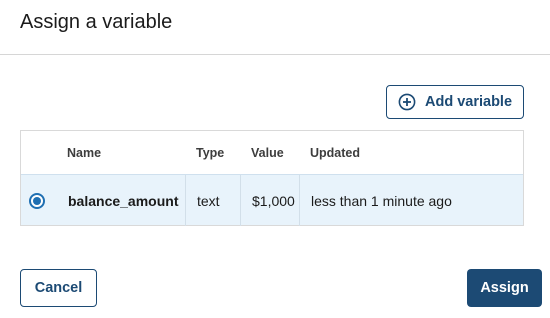 The width and height of the screenshot is (550, 318). What do you see at coordinates (381, 200) in the screenshot?
I see `variable-updated: less than 1 minute ago` at bounding box center [381, 200].